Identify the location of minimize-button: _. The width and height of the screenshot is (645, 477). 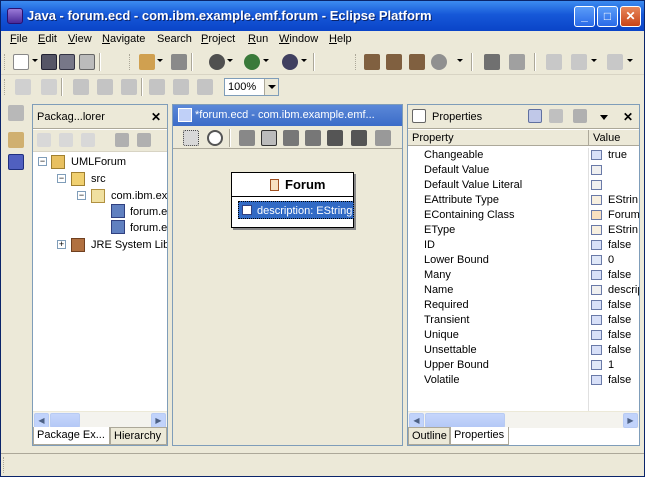
(584, 16).